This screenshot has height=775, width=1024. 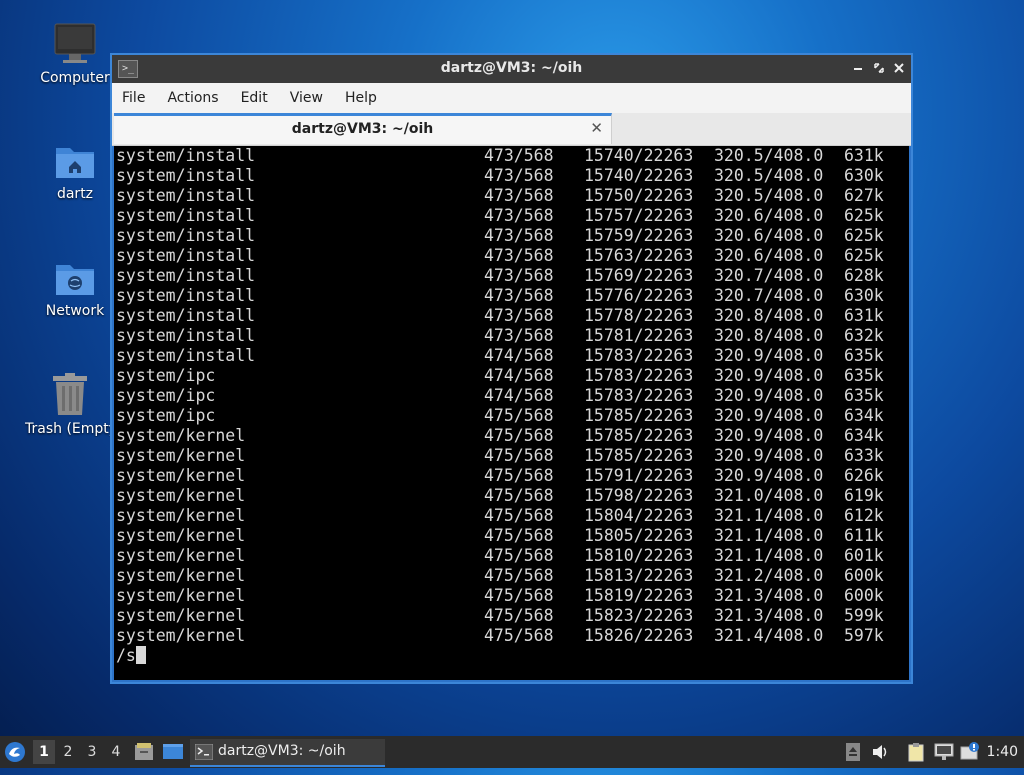 I want to click on eject-icon, so click(x=853, y=752).